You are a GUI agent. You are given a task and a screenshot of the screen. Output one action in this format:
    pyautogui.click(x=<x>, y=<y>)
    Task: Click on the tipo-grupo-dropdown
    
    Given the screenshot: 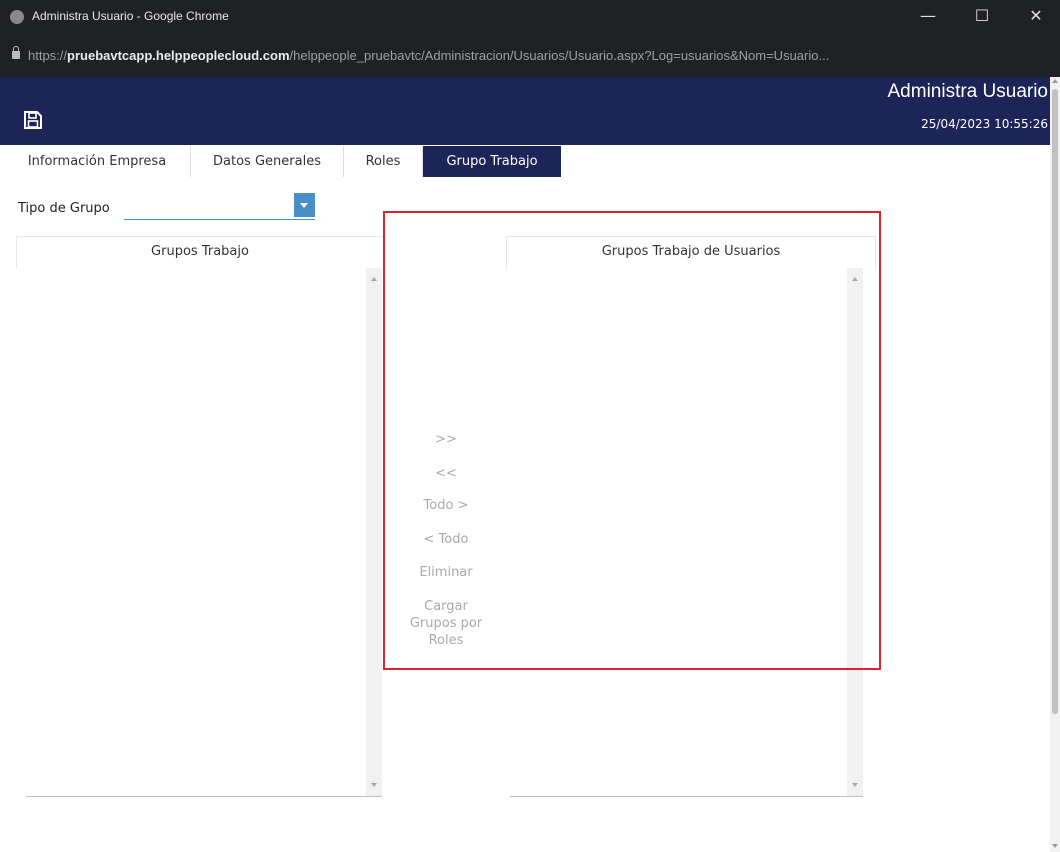 What is the action you would take?
    pyautogui.click(x=219, y=206)
    